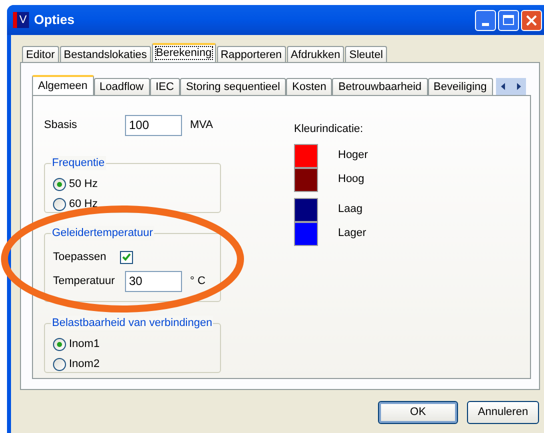  I want to click on tab: Rapporteren, so click(251, 54).